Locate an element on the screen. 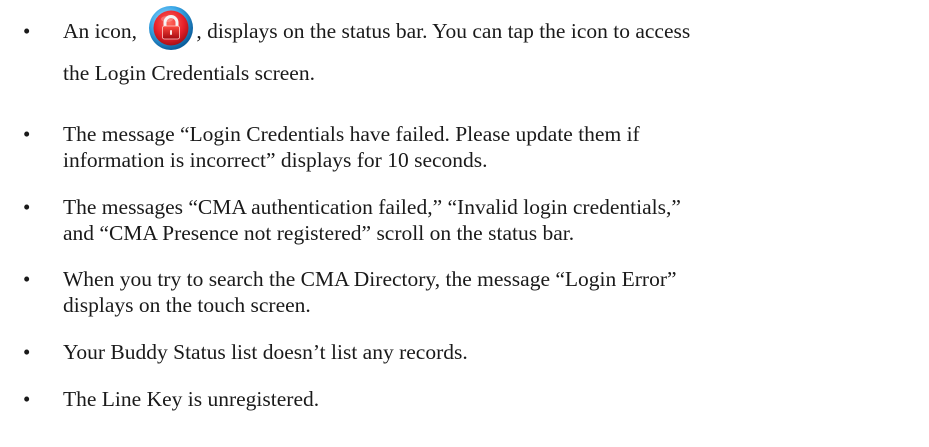  text-line: The Line Key is unregistered. is located at coordinates (191, 399).